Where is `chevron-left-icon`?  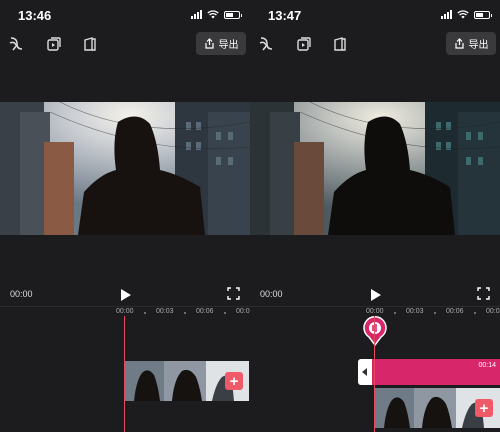
chevron-left-icon is located at coordinates (364, 372).